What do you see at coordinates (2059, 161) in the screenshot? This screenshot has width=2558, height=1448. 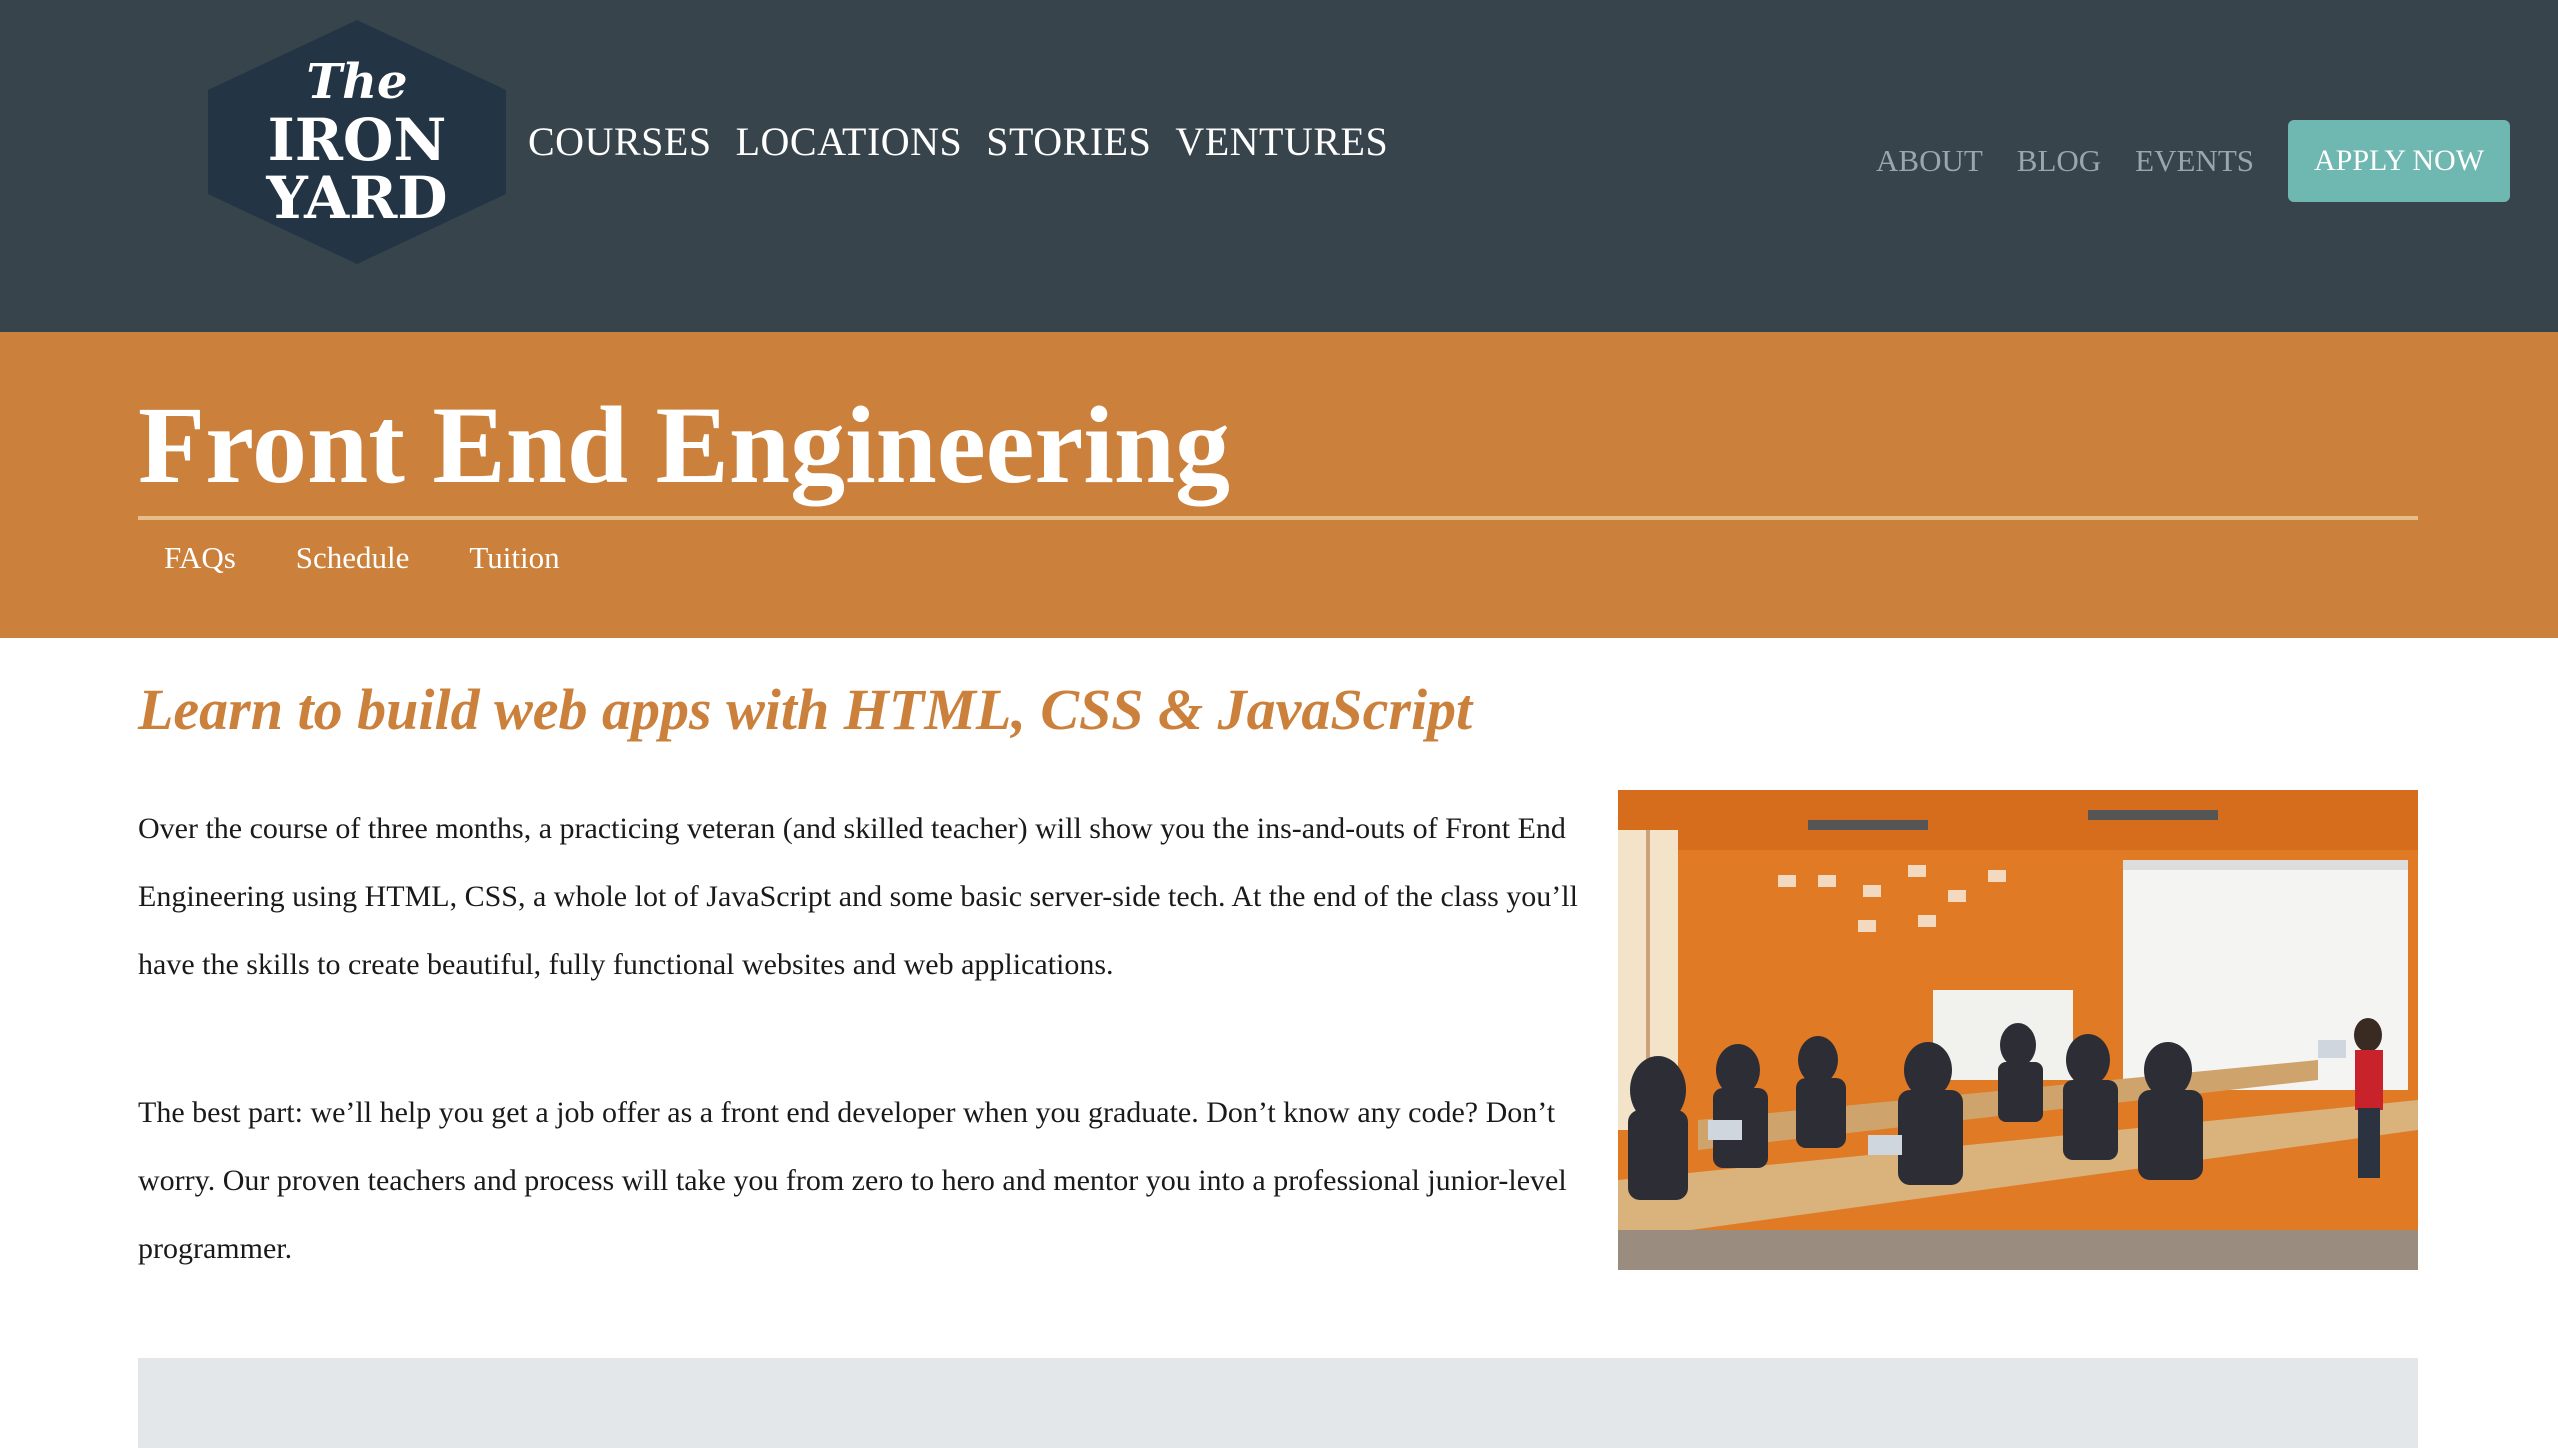 I see `nav-blog: BLOG` at bounding box center [2059, 161].